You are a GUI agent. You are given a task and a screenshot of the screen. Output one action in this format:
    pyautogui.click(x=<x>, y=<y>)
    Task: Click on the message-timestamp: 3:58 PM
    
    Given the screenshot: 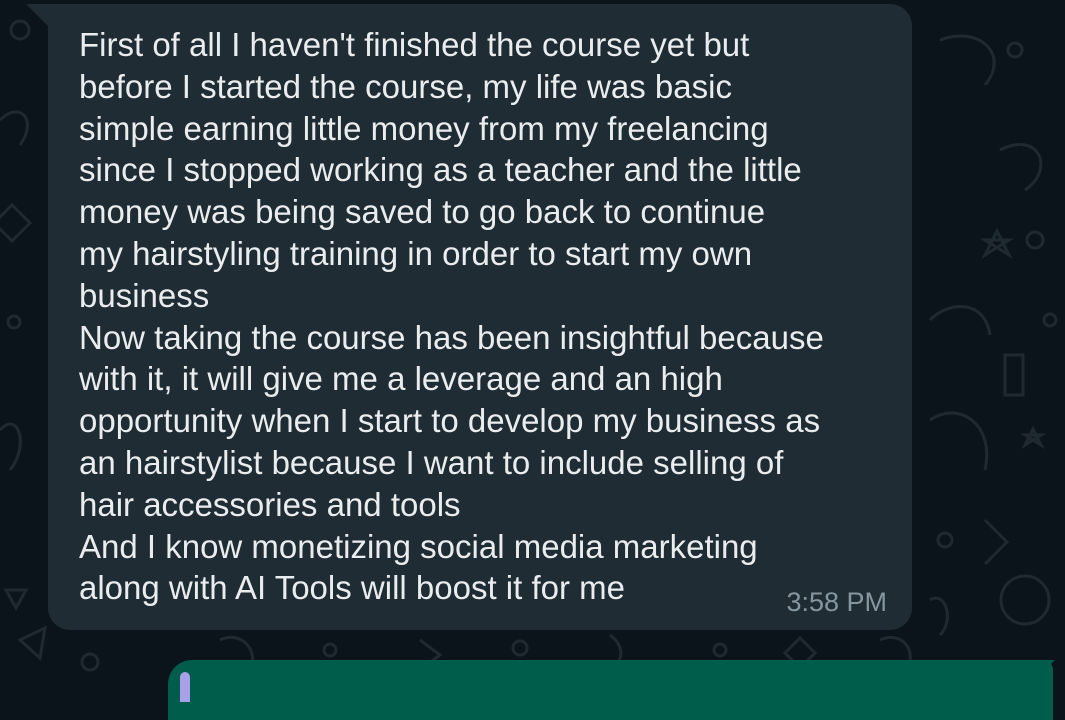 What is the action you would take?
    pyautogui.click(x=836, y=602)
    